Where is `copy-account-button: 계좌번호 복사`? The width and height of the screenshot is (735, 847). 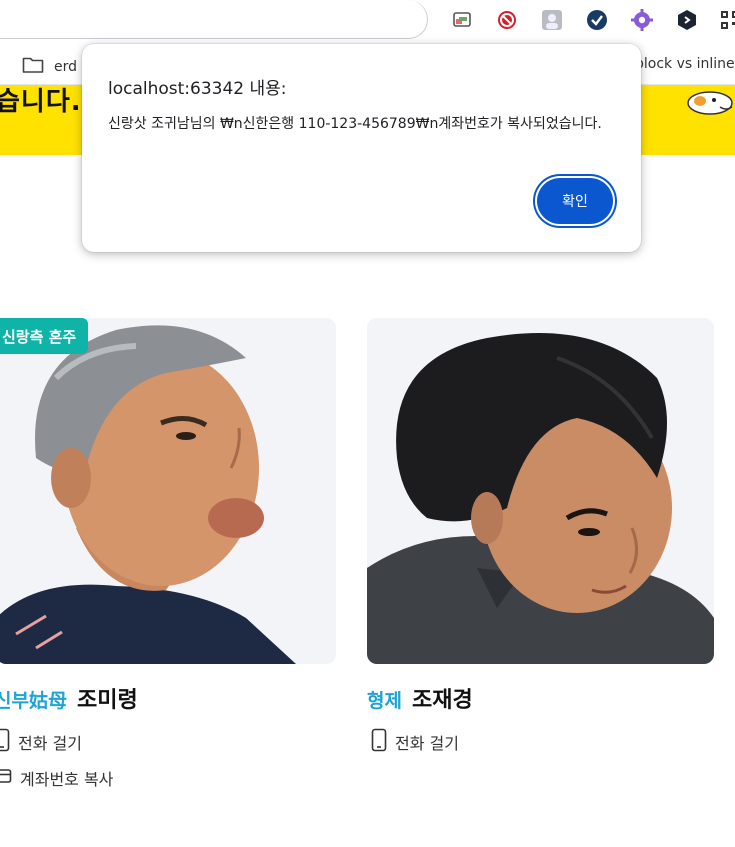
copy-account-button: 계좌번호 복사 is located at coordinates (56, 778).